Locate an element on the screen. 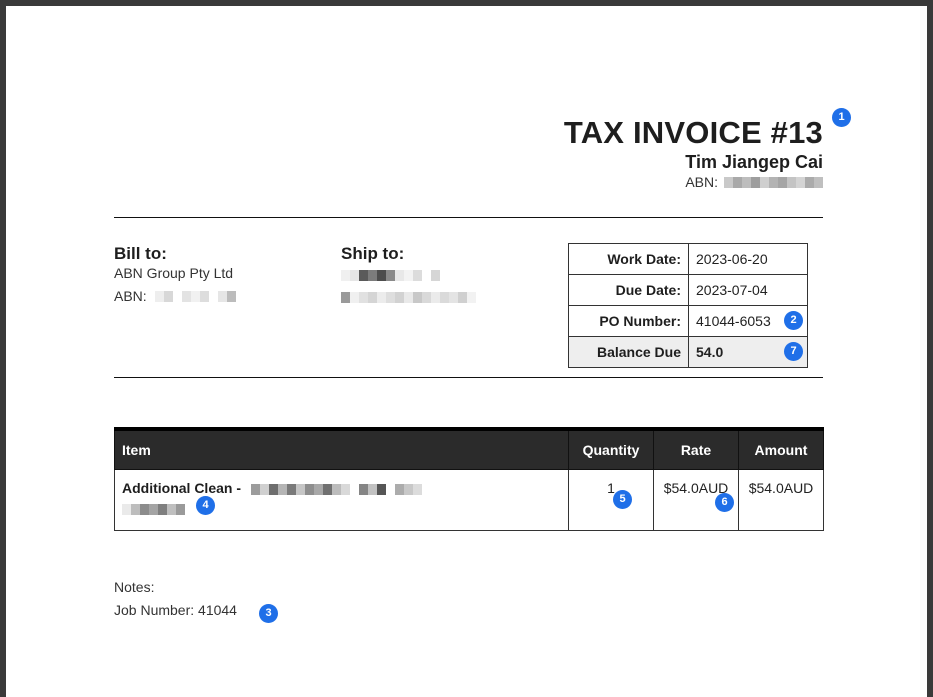 This screenshot has height=697, width=933. ship-to-heading: Ship to: is located at coordinates (373, 253).